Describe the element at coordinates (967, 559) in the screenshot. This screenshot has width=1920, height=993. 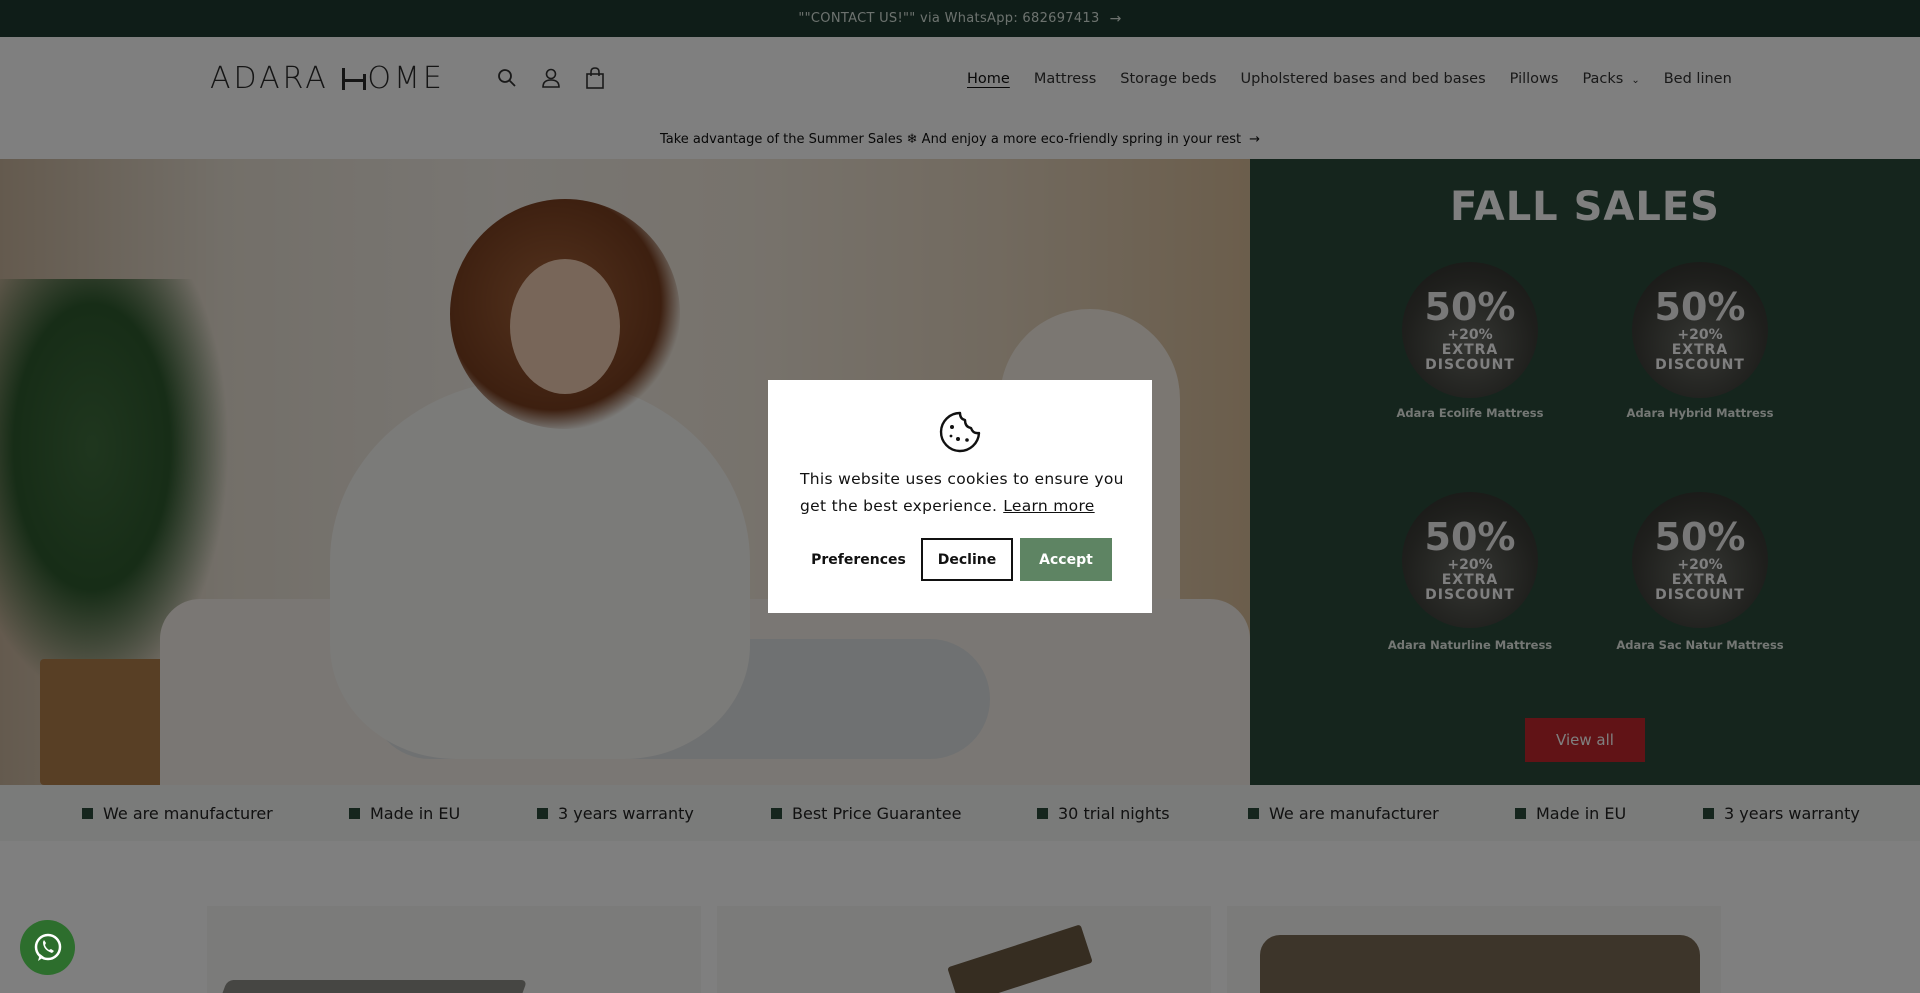
I see `decline-button: Decline` at that location.